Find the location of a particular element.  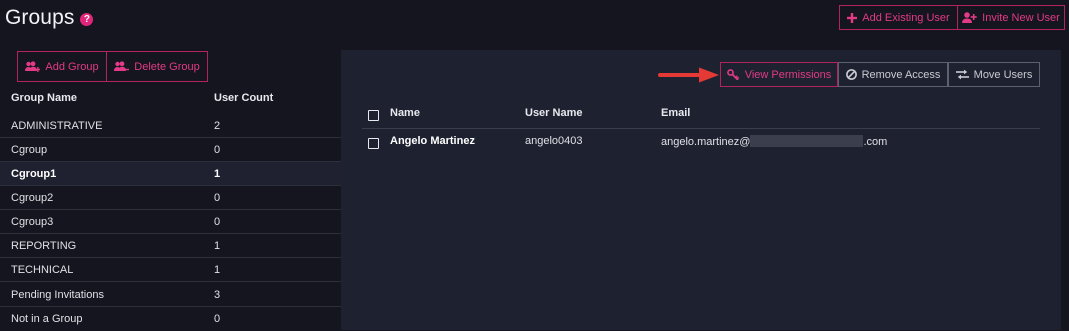

user-email-cell: angelo.martinez@ .com is located at coordinates (774, 141).